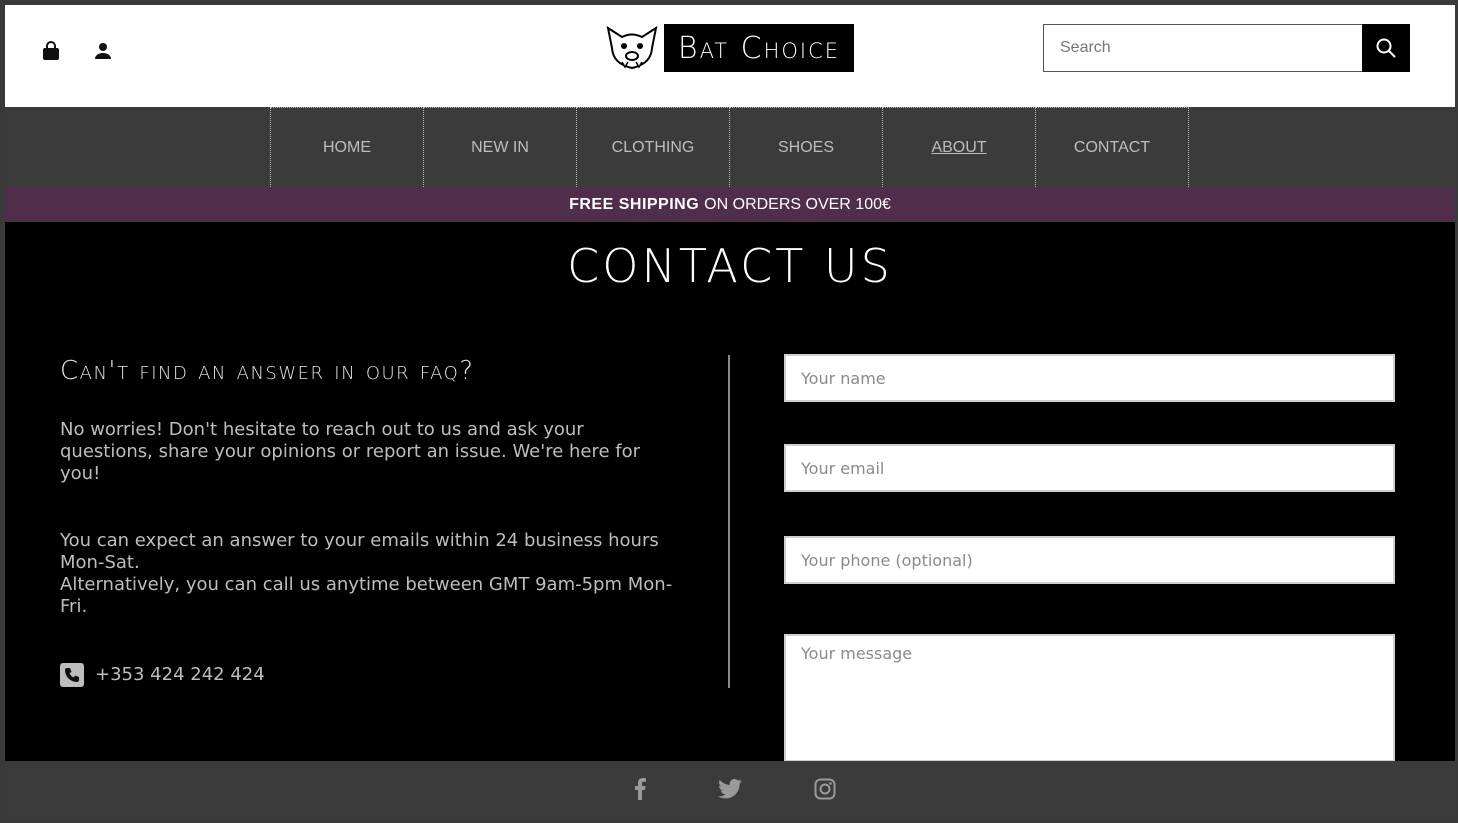 The width and height of the screenshot is (1458, 823). I want to click on message-field, so click(1089, 698).